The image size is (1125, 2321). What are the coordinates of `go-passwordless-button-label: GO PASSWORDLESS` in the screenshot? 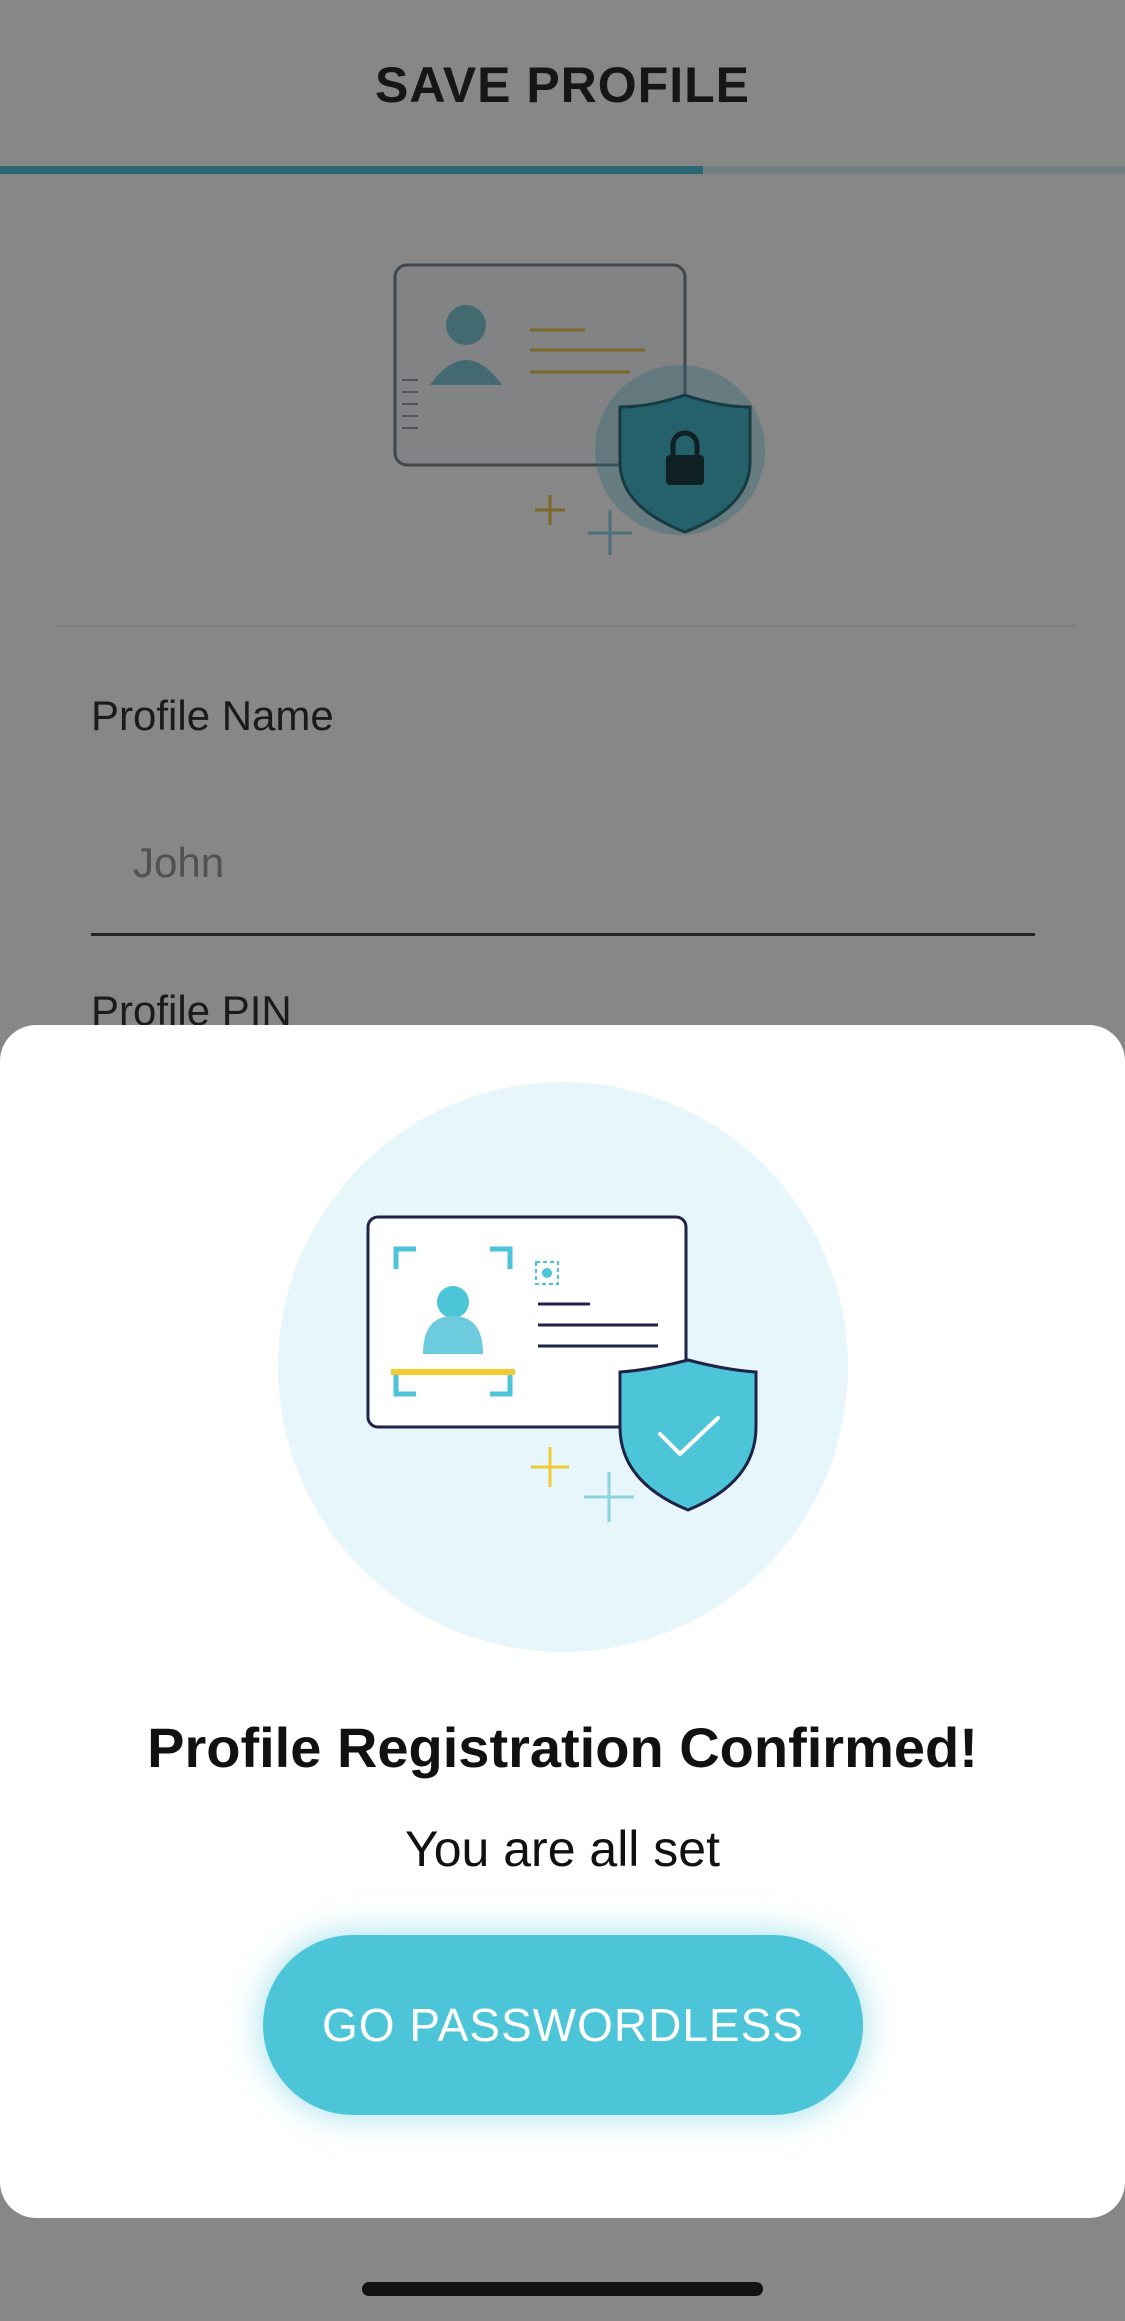 It's located at (563, 2025).